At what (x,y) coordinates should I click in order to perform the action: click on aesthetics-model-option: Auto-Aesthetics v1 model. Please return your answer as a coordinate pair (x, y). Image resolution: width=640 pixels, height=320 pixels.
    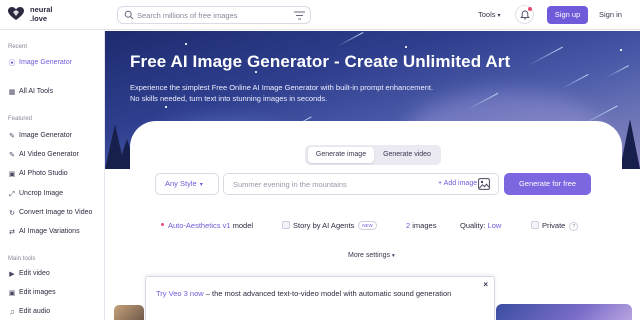
    Looking at the image, I should click on (207, 225).